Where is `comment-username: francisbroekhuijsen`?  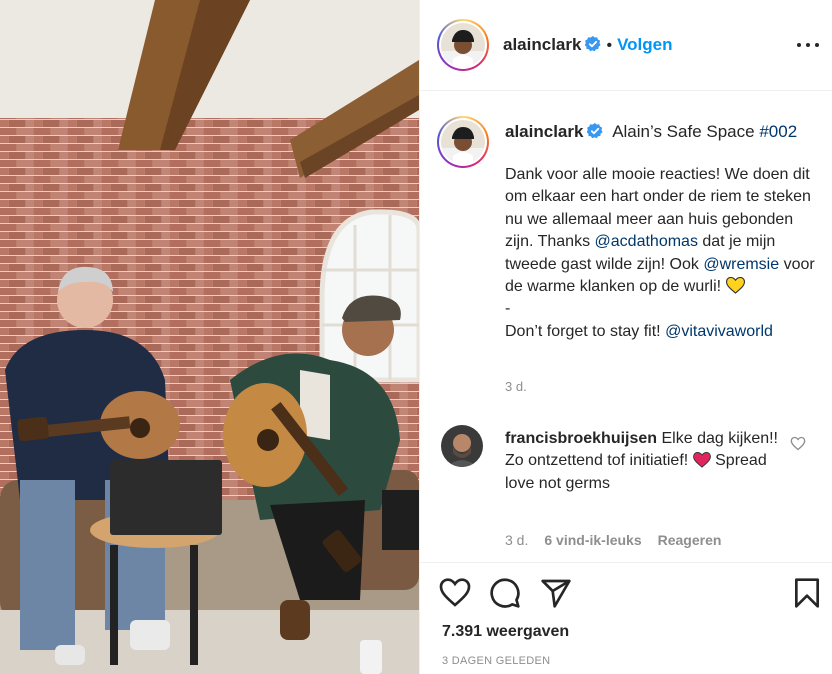 comment-username: francisbroekhuijsen is located at coordinates (581, 438).